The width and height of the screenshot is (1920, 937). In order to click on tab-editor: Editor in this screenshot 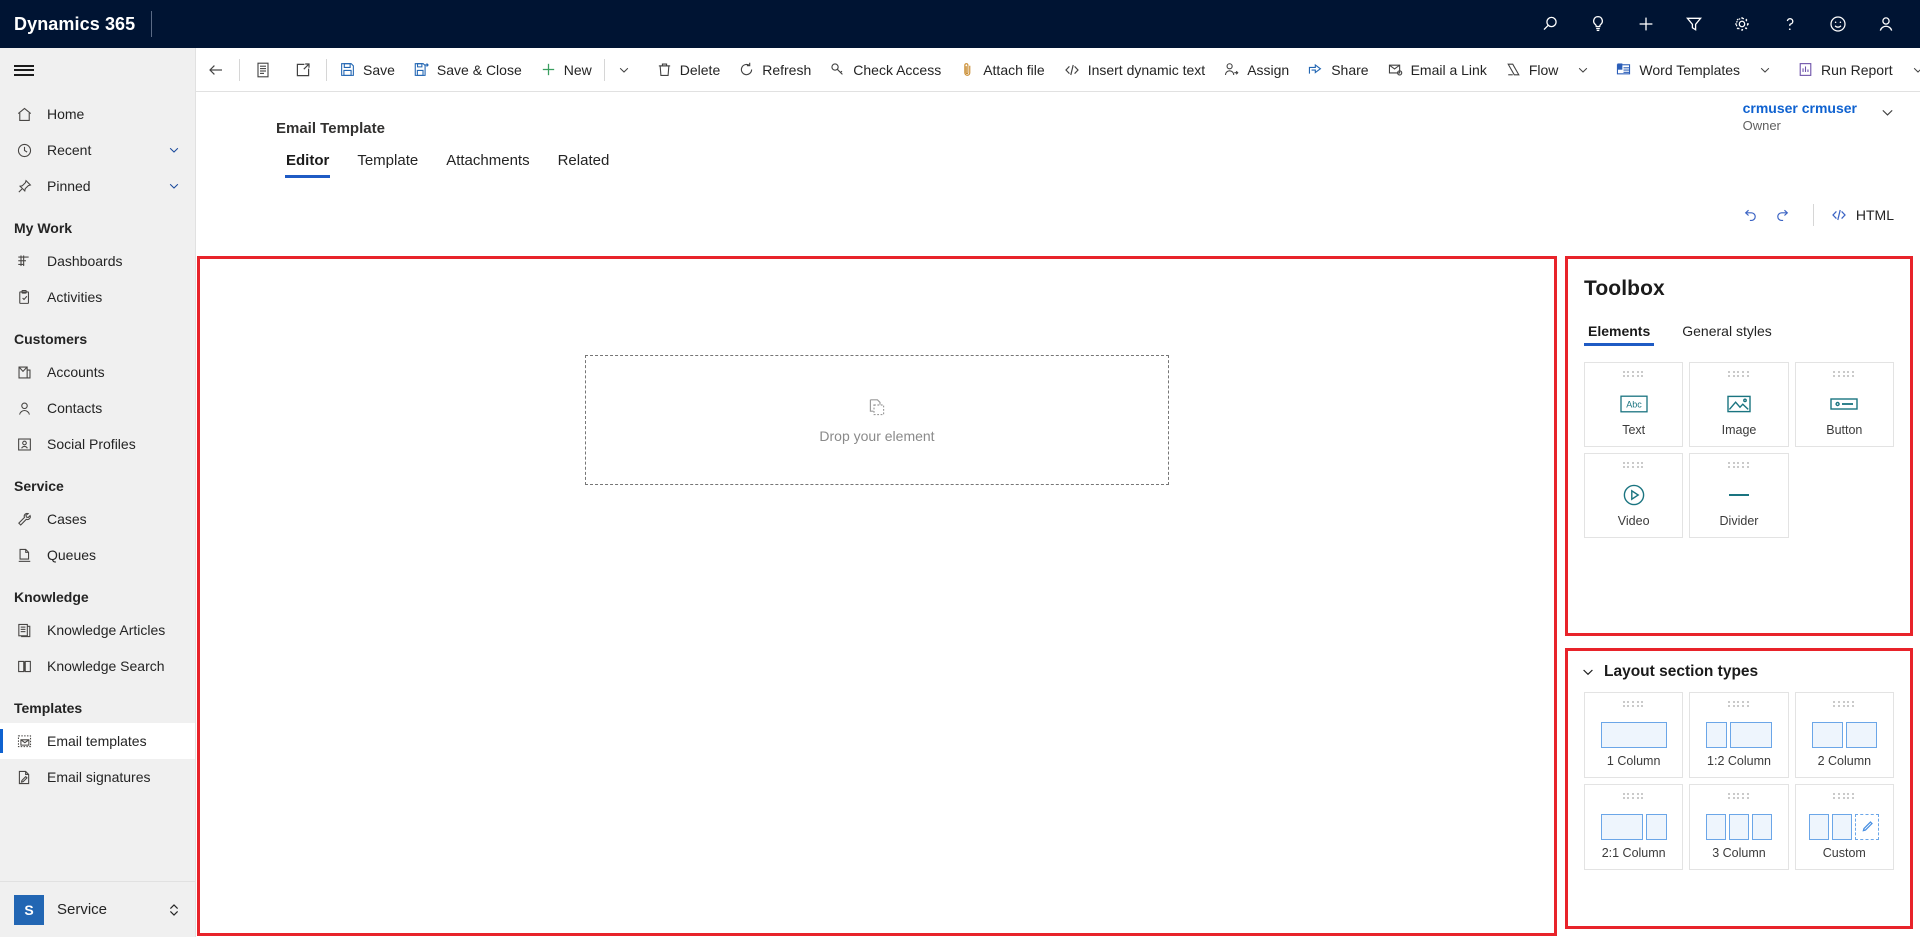, I will do `click(307, 165)`.